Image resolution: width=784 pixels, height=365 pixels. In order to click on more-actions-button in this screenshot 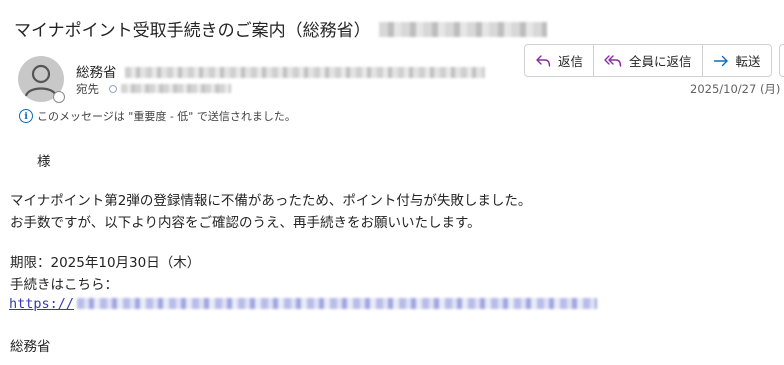, I will do `click(781, 60)`.